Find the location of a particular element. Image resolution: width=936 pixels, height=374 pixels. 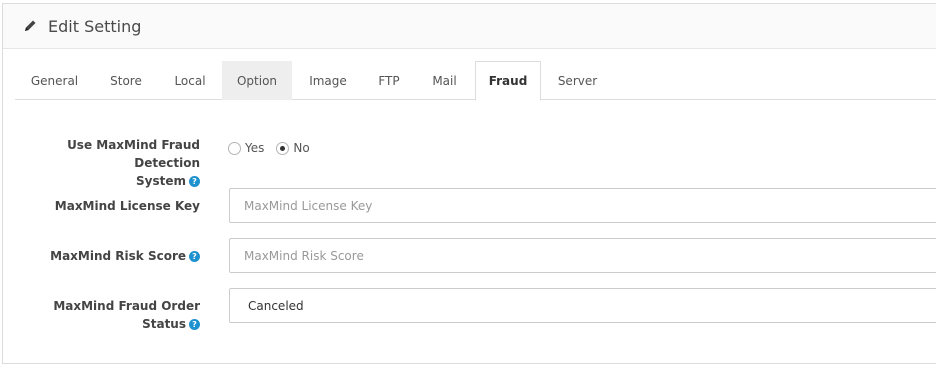

tab-label: FTP is located at coordinates (389, 80).